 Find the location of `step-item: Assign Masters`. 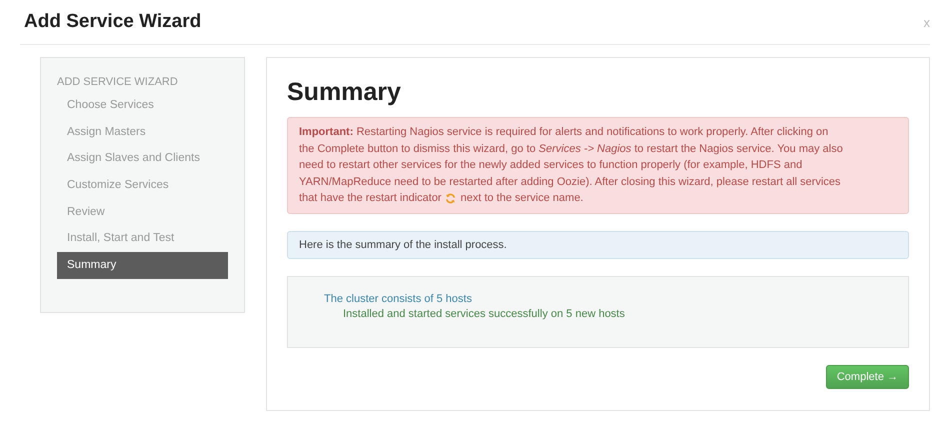

step-item: Assign Masters is located at coordinates (142, 132).